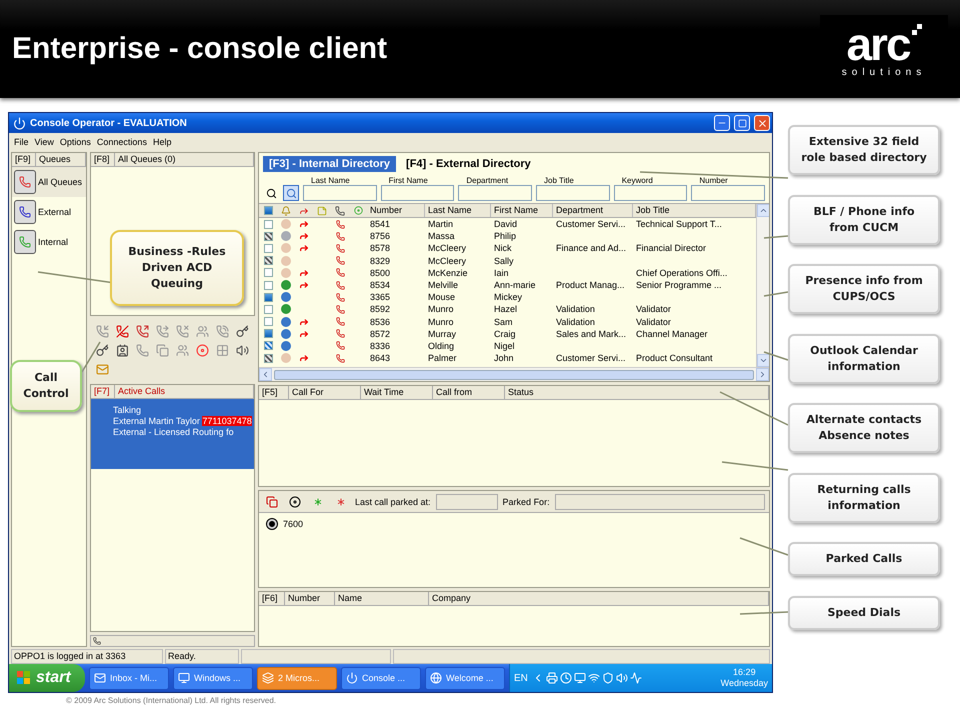  I want to click on scroll-up-button, so click(762, 210).